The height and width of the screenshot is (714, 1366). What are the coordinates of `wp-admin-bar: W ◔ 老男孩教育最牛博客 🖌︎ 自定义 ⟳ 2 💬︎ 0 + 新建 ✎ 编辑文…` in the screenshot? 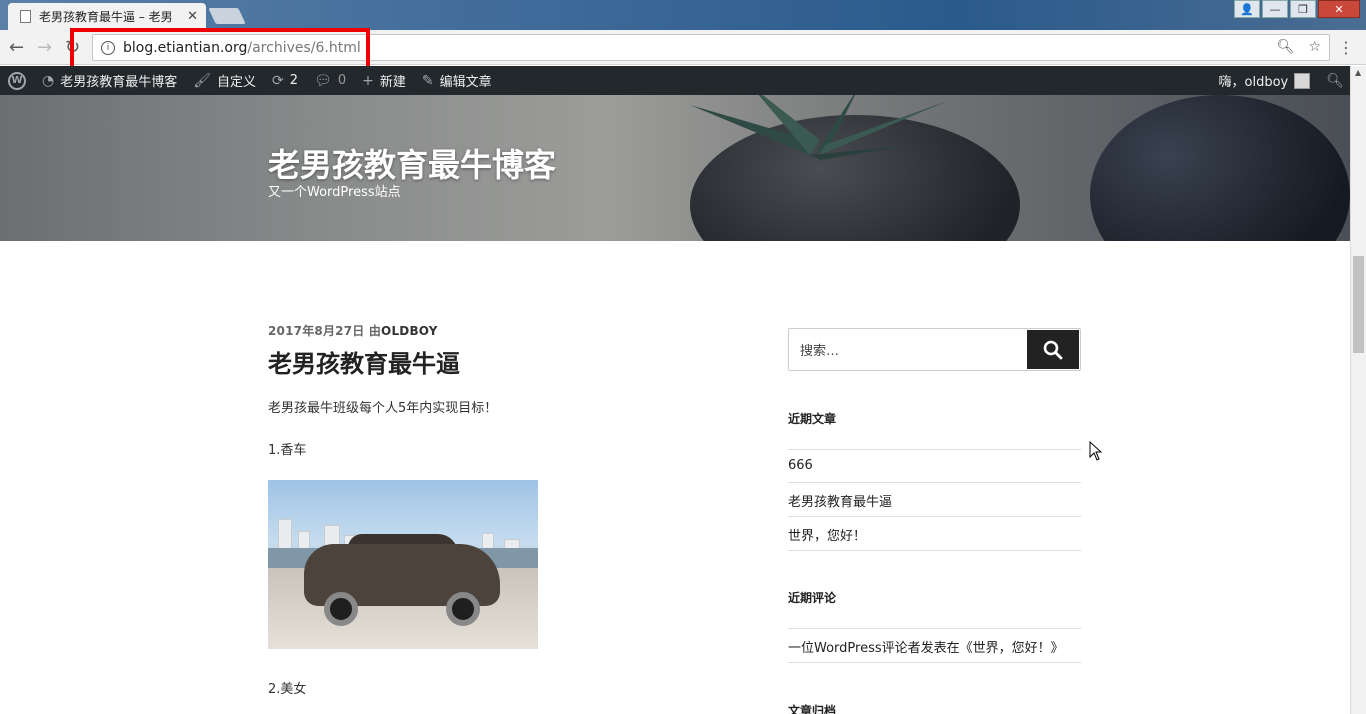 It's located at (683, 80).